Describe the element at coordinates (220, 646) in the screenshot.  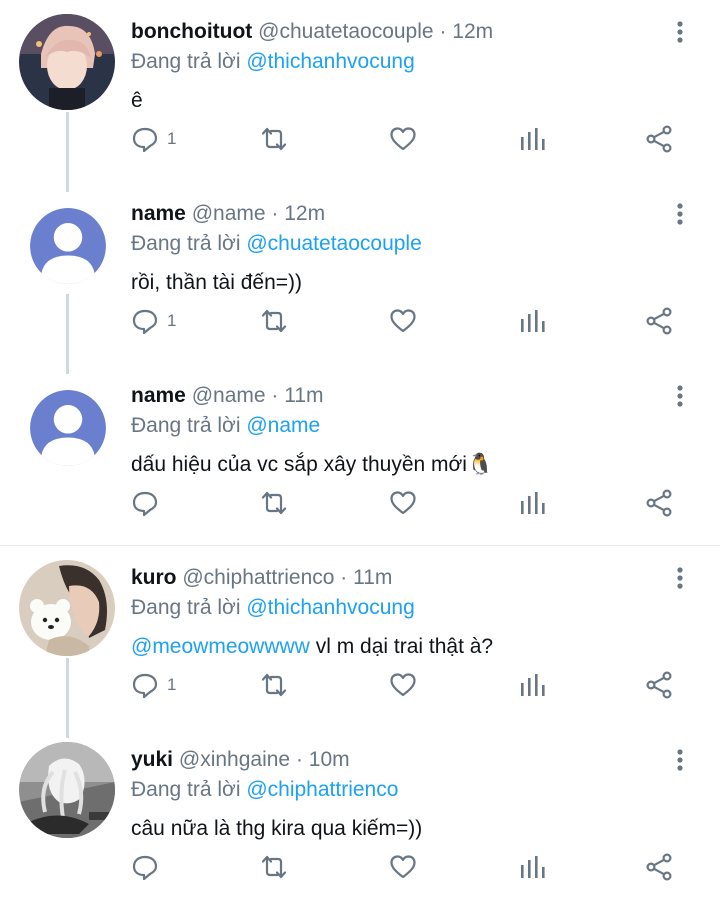
I see `body-mention: @meowmeowwww` at that location.